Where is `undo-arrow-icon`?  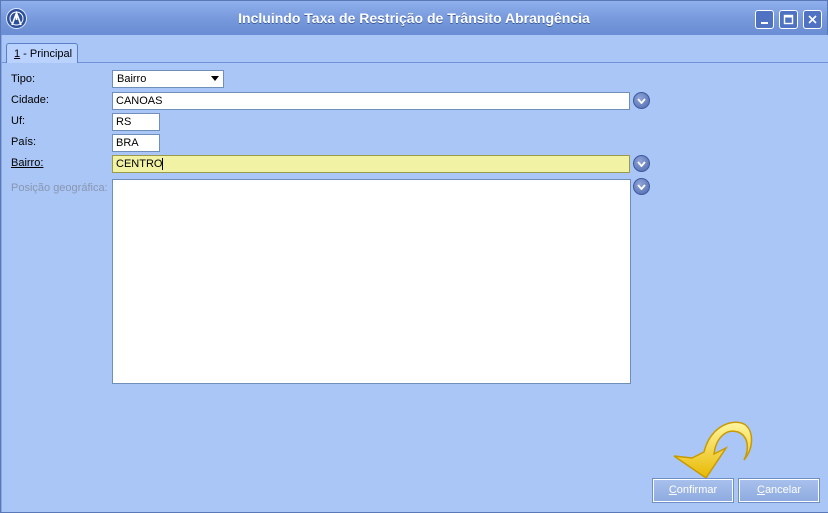 undo-arrow-icon is located at coordinates (713, 450).